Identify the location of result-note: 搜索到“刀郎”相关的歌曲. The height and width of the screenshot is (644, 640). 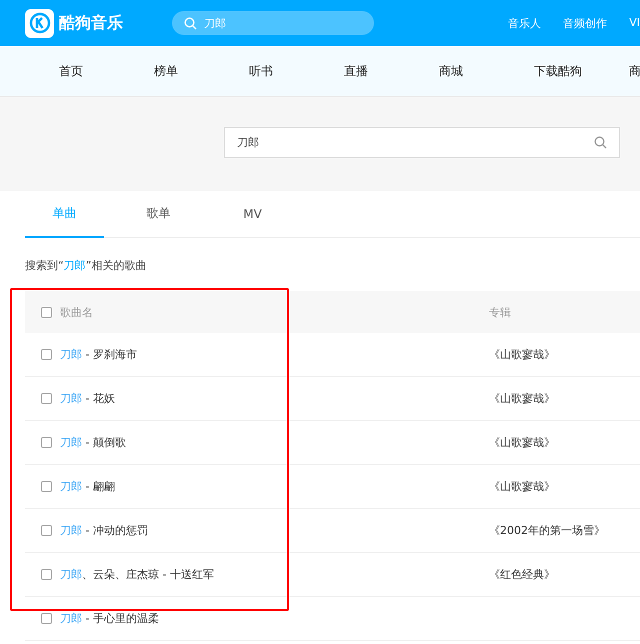
(86, 265).